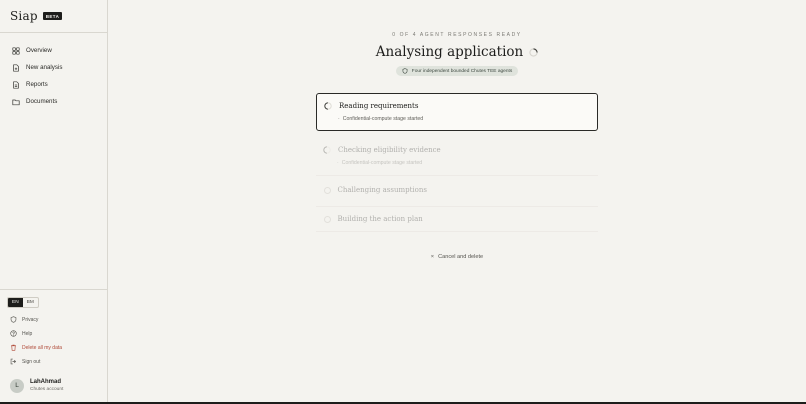 The height and width of the screenshot is (404, 806). What do you see at coordinates (46, 382) in the screenshot?
I see `user-name: LahAhmad` at bounding box center [46, 382].